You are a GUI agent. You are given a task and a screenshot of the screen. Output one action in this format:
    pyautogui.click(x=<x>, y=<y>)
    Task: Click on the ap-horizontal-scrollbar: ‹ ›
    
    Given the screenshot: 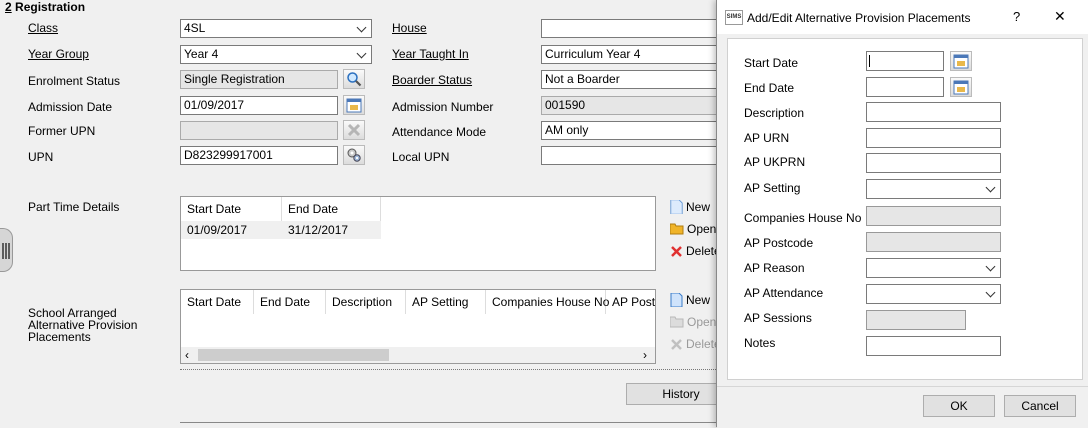 What is the action you would take?
    pyautogui.click(x=418, y=355)
    